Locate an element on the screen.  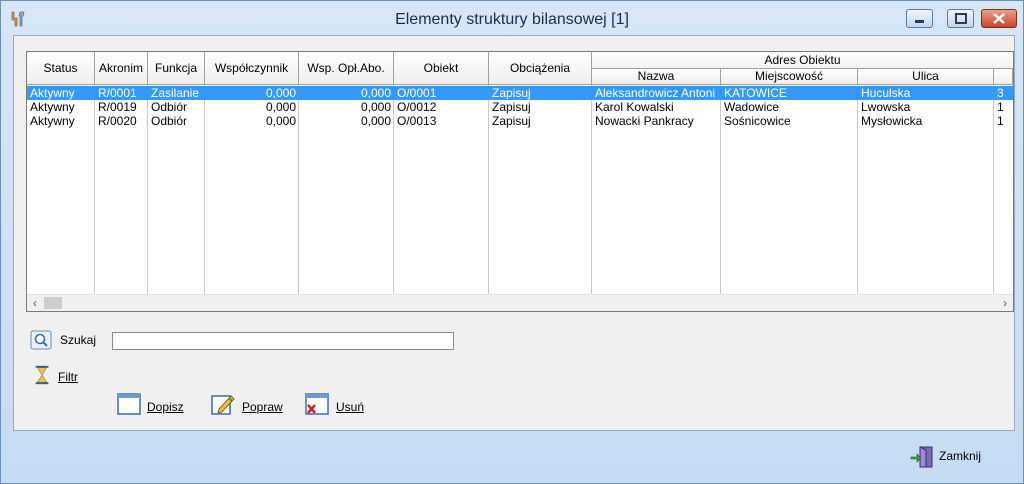
scroll-right-icon: › is located at coordinates (1005, 303).